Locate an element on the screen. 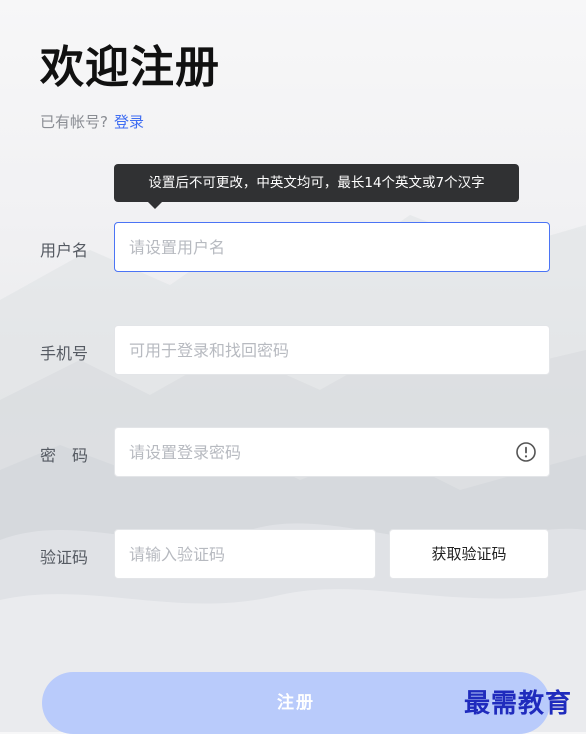 This screenshot has width=586, height=734. tooltip-arrow is located at coordinates (155, 205).